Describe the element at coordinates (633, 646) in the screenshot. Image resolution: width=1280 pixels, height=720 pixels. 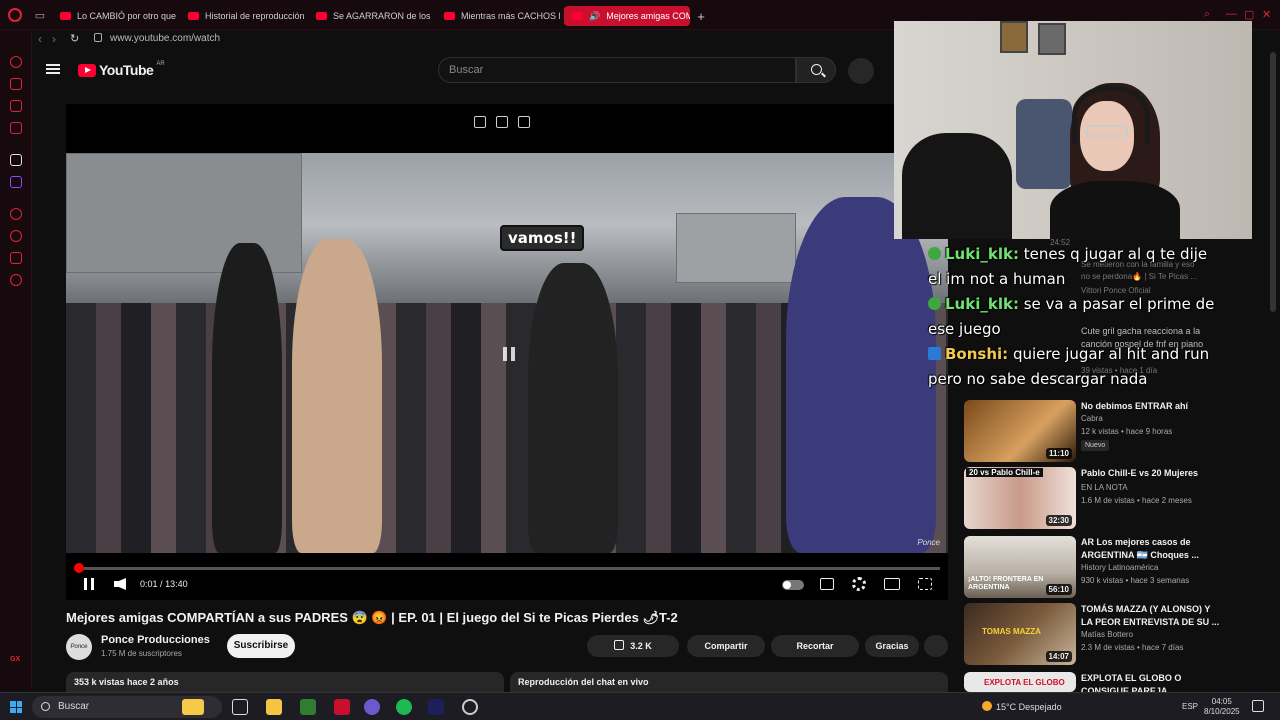
I see `like-button: 3.2 K` at that location.